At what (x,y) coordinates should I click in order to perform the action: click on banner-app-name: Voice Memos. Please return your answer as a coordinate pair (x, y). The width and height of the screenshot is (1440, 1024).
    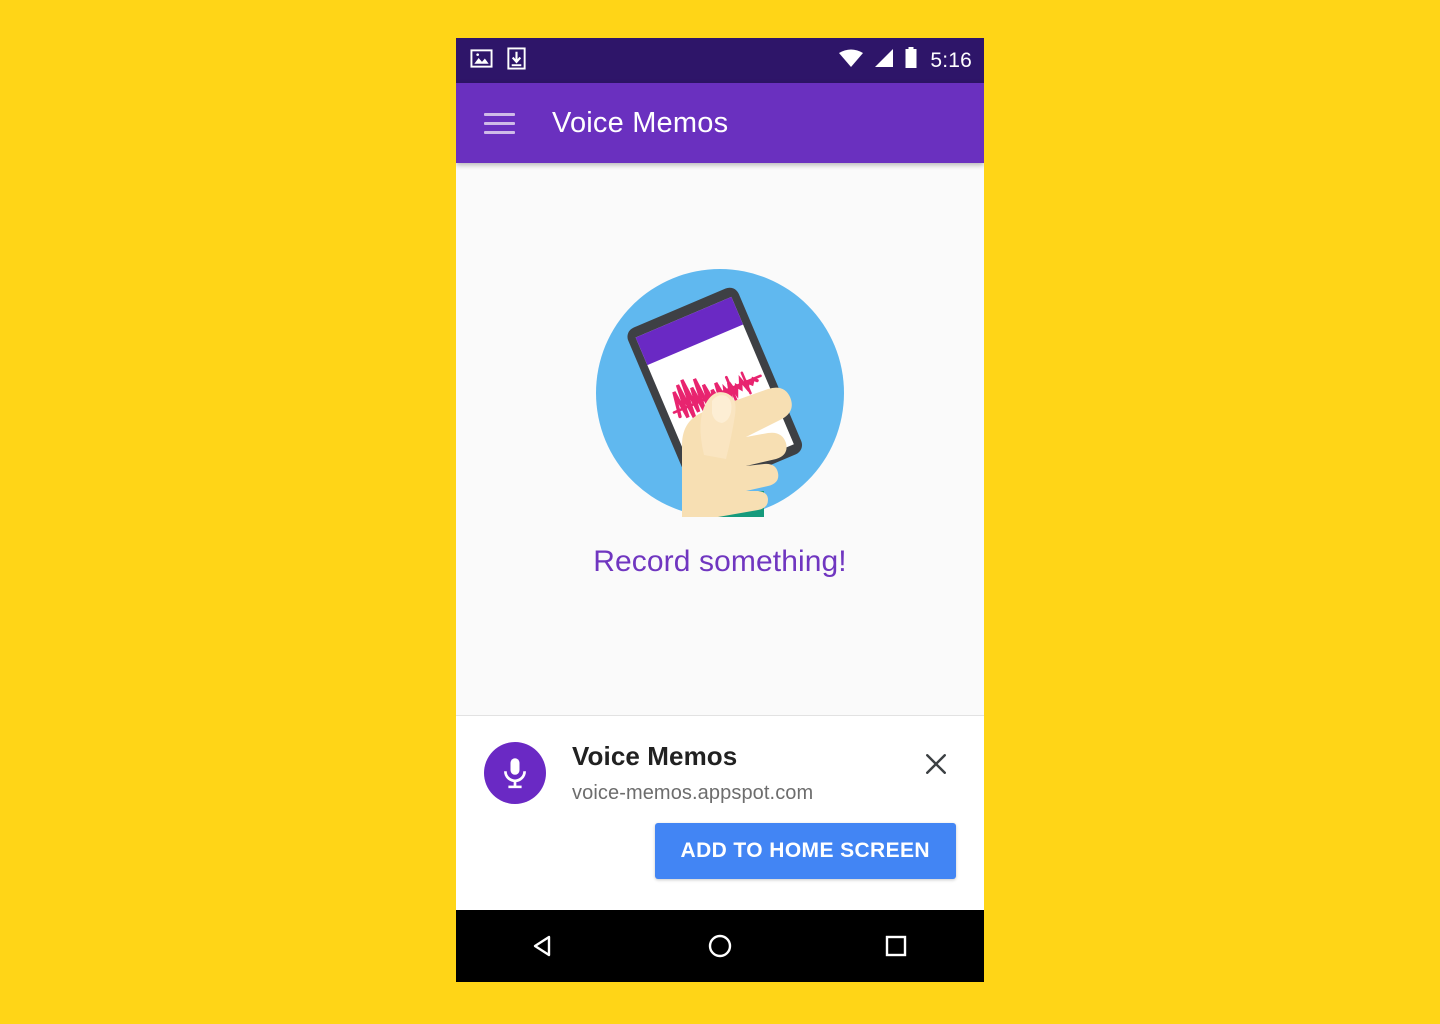
    Looking at the image, I should click on (655, 756).